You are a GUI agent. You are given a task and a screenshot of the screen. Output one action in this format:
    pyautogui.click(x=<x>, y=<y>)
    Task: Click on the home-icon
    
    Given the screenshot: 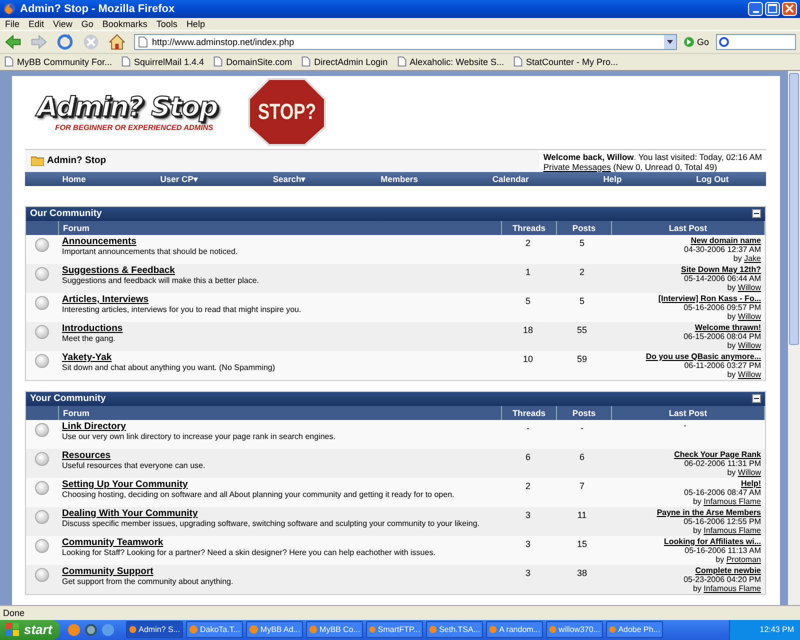 What is the action you would take?
    pyautogui.click(x=117, y=41)
    